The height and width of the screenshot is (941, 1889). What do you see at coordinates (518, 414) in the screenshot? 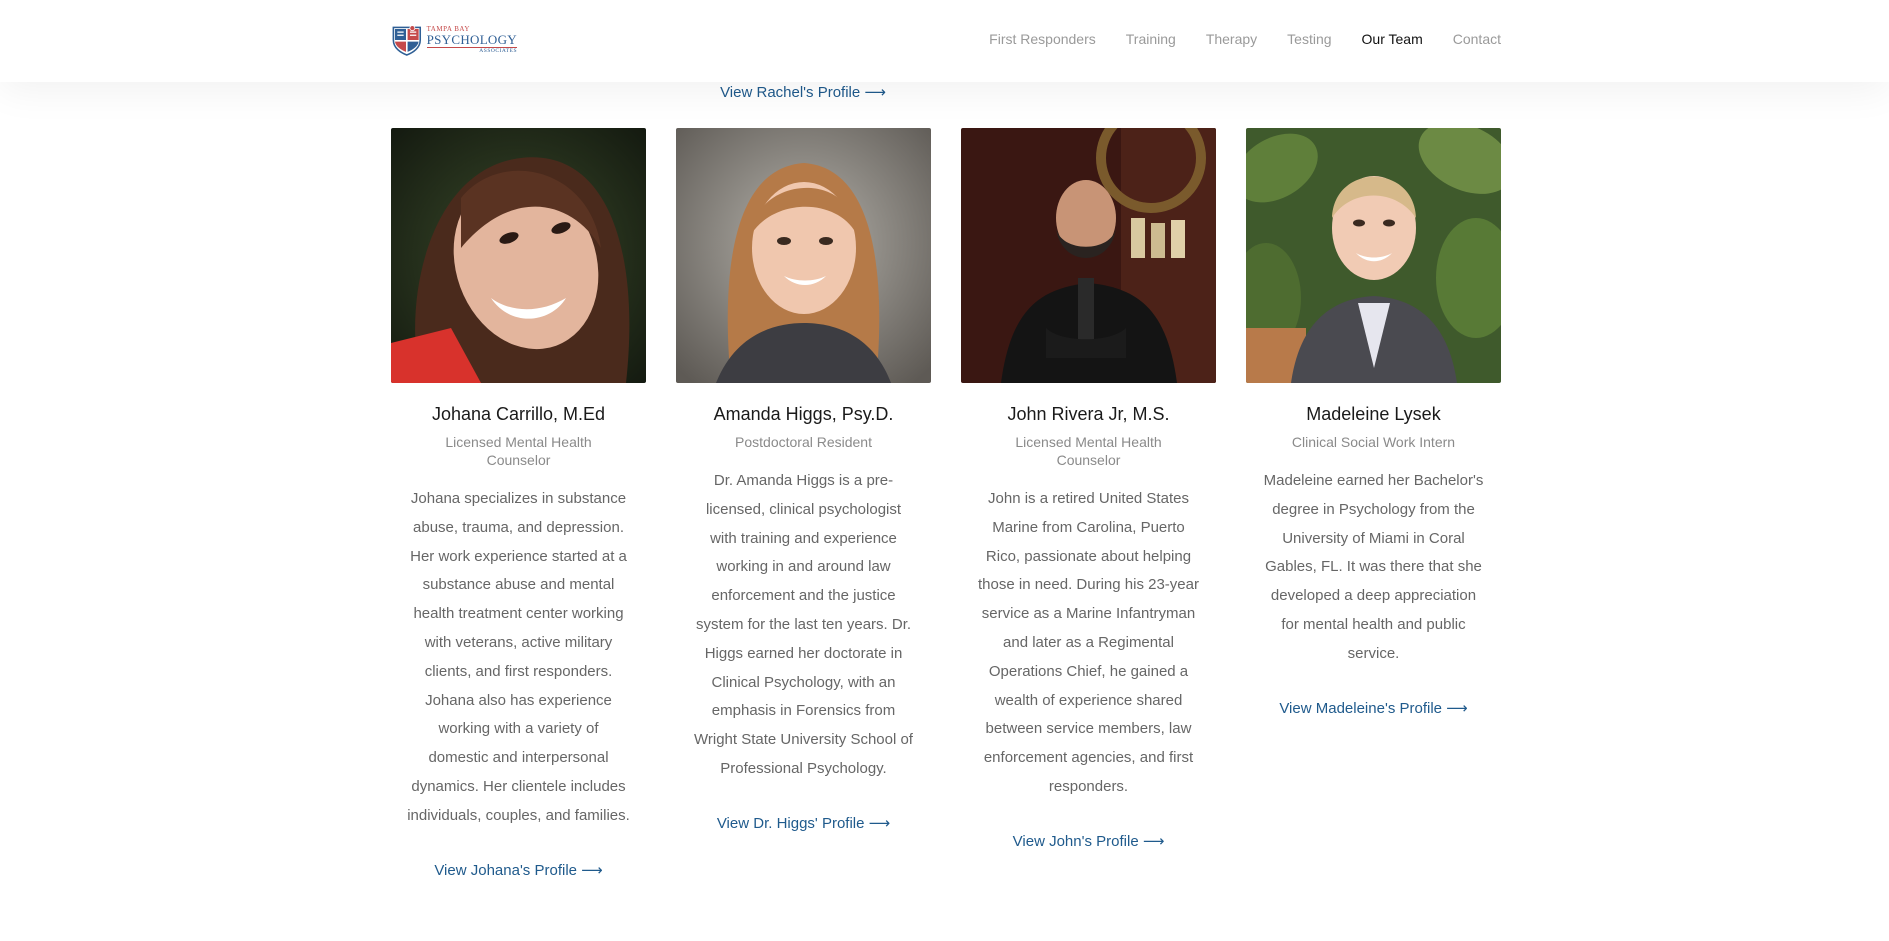
I see `member-name: Johana Carrillo, M.Ed` at bounding box center [518, 414].